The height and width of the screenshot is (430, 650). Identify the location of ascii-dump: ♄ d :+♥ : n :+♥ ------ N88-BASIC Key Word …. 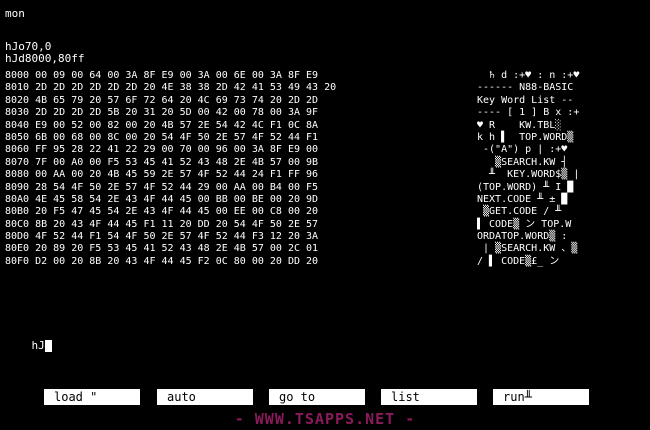
(542, 169).